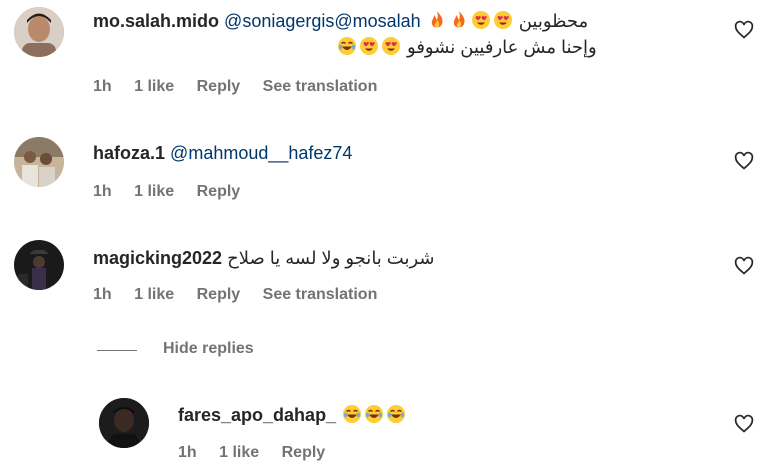 Image resolution: width=768 pixels, height=467 pixels. Describe the element at coordinates (156, 21) in the screenshot. I see `comment-username: mo.salah.mido` at that location.